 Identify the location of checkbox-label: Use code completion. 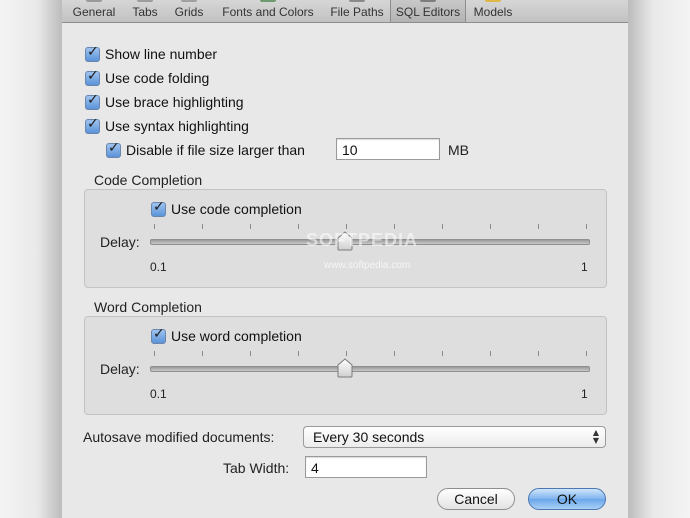
(236, 209).